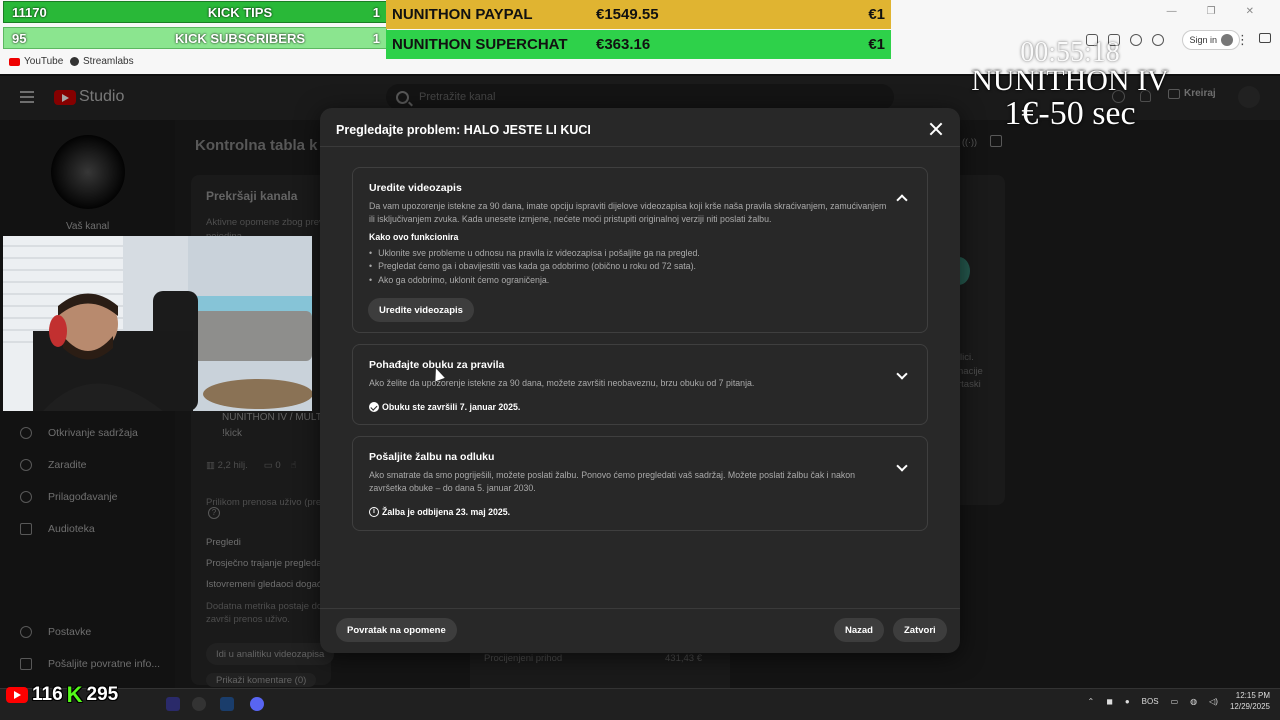  What do you see at coordinates (1127, 701) in the screenshot?
I see `microphone-icon: ●` at bounding box center [1127, 701].